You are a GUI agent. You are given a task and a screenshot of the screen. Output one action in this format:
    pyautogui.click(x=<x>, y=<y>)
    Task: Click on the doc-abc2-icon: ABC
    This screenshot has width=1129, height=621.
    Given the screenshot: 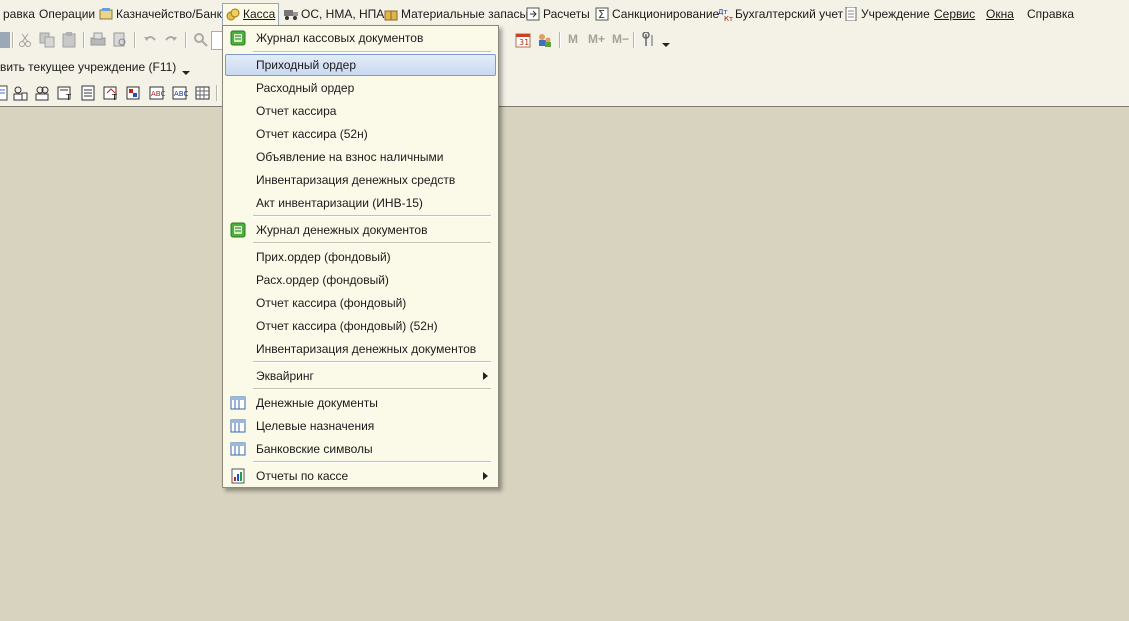 What is the action you would take?
    pyautogui.click(x=180, y=93)
    